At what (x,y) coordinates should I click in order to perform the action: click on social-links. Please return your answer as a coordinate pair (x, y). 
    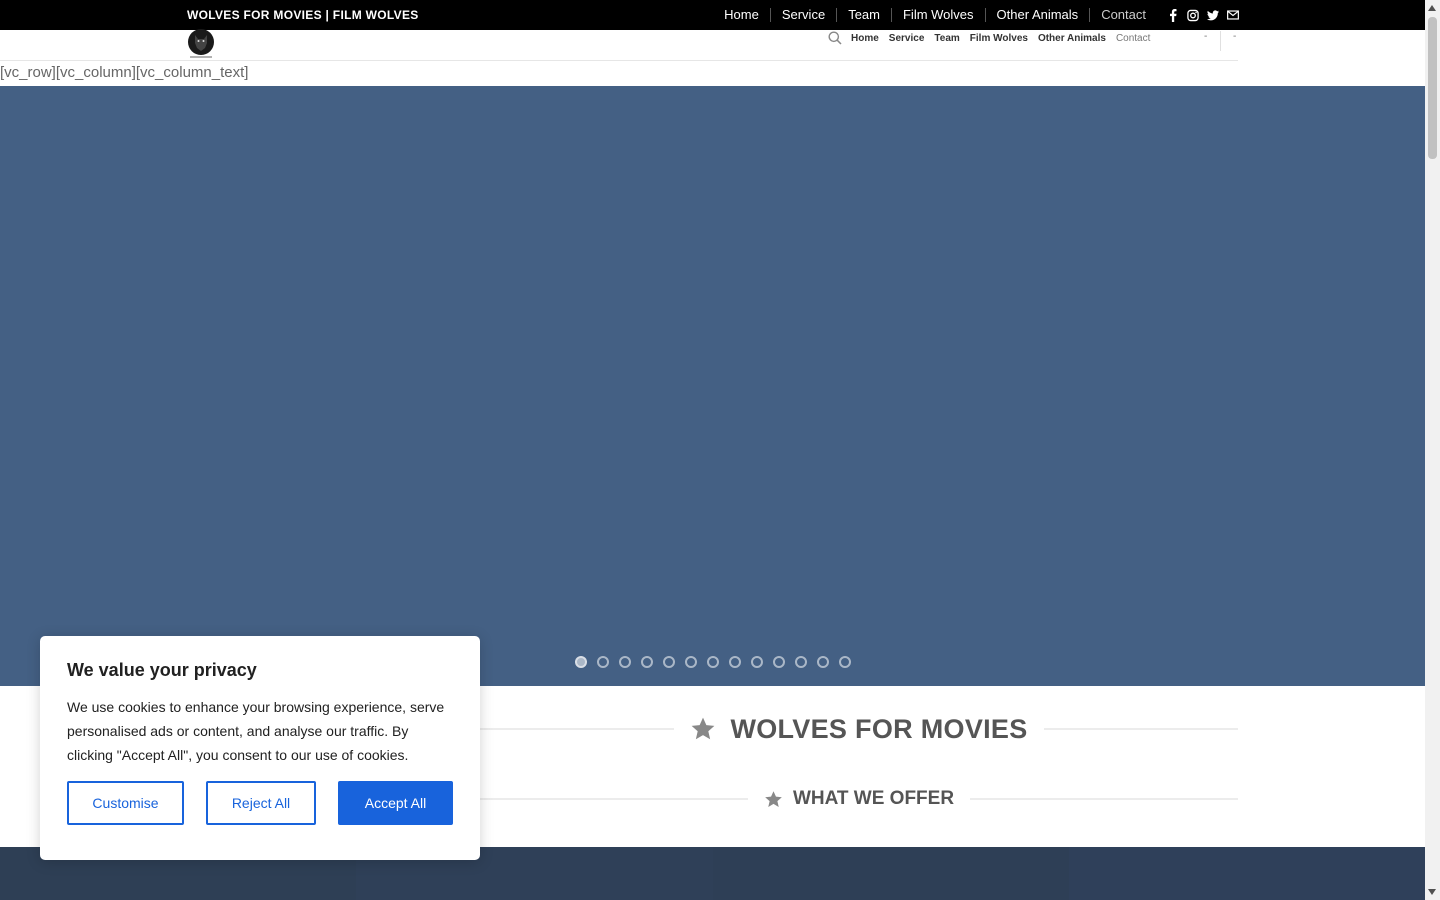
    Looking at the image, I should click on (1203, 15).